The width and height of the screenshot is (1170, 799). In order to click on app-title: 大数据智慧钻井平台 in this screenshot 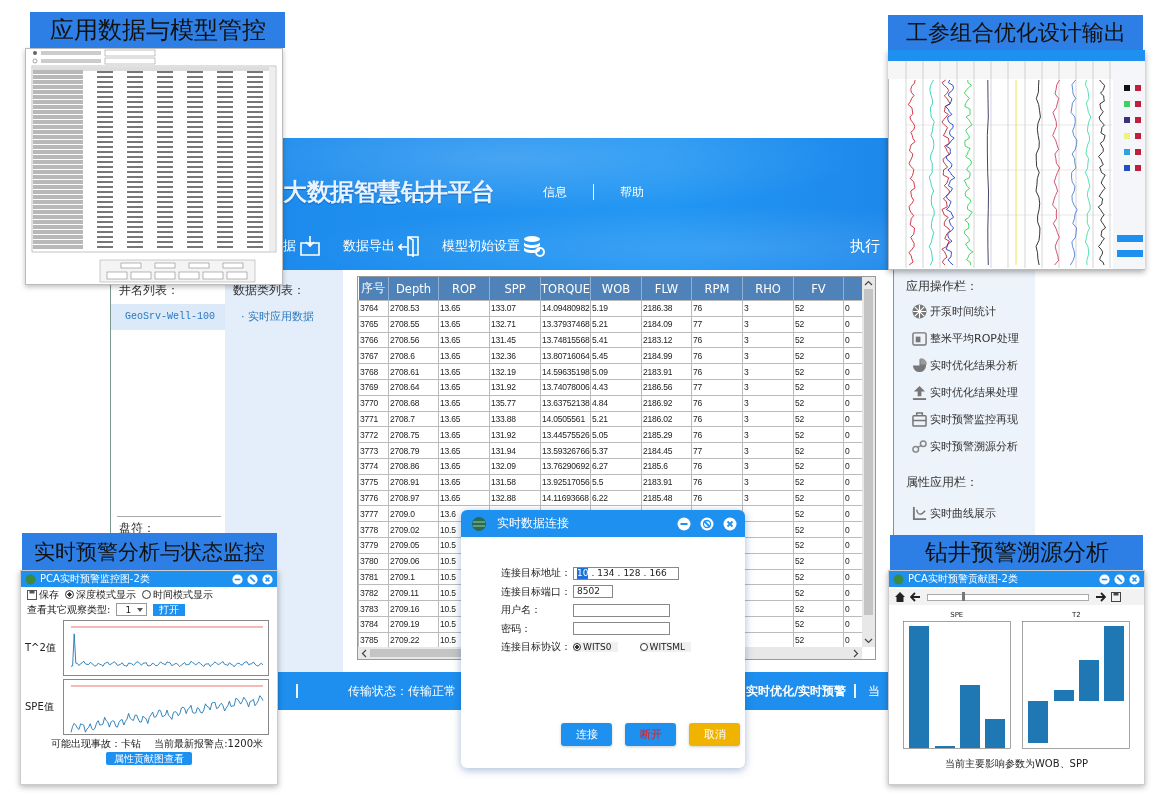, I will do `click(389, 192)`.